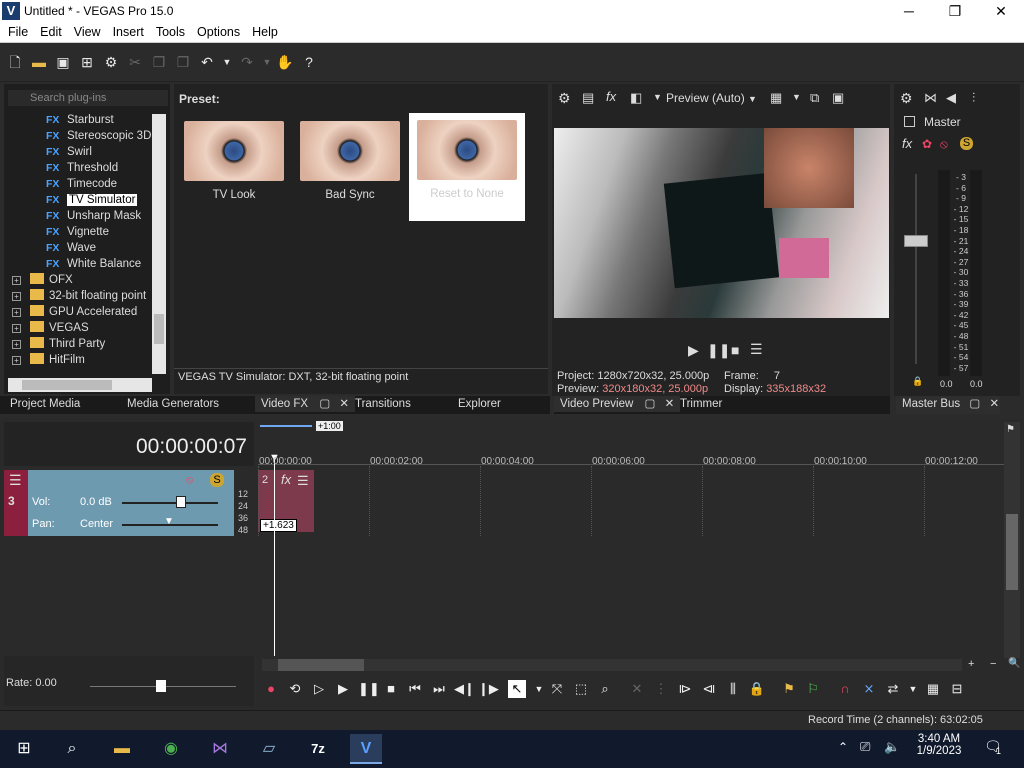  I want to click on zoom-in-icon: +, so click(971, 664).